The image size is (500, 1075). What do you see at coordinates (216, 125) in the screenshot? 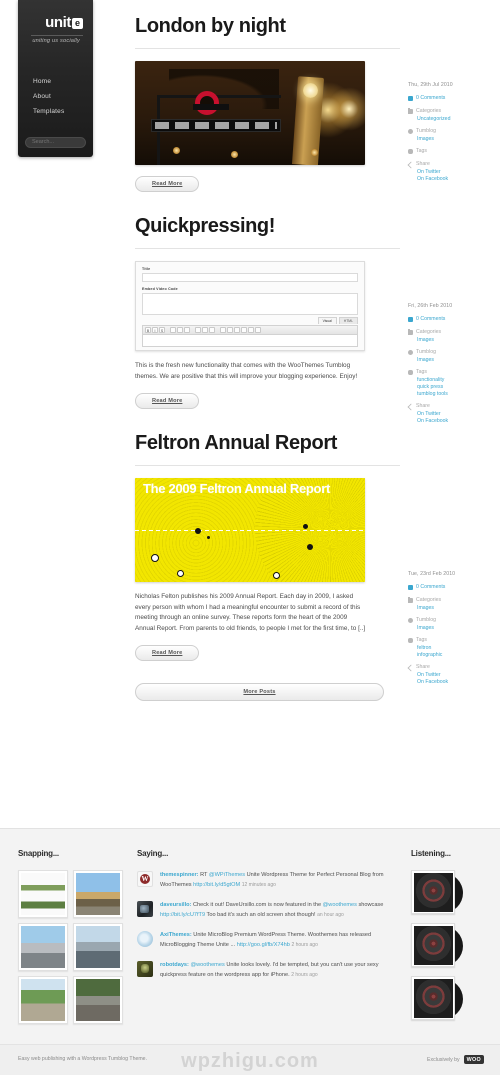
I see `station-sign-text` at bounding box center [216, 125].